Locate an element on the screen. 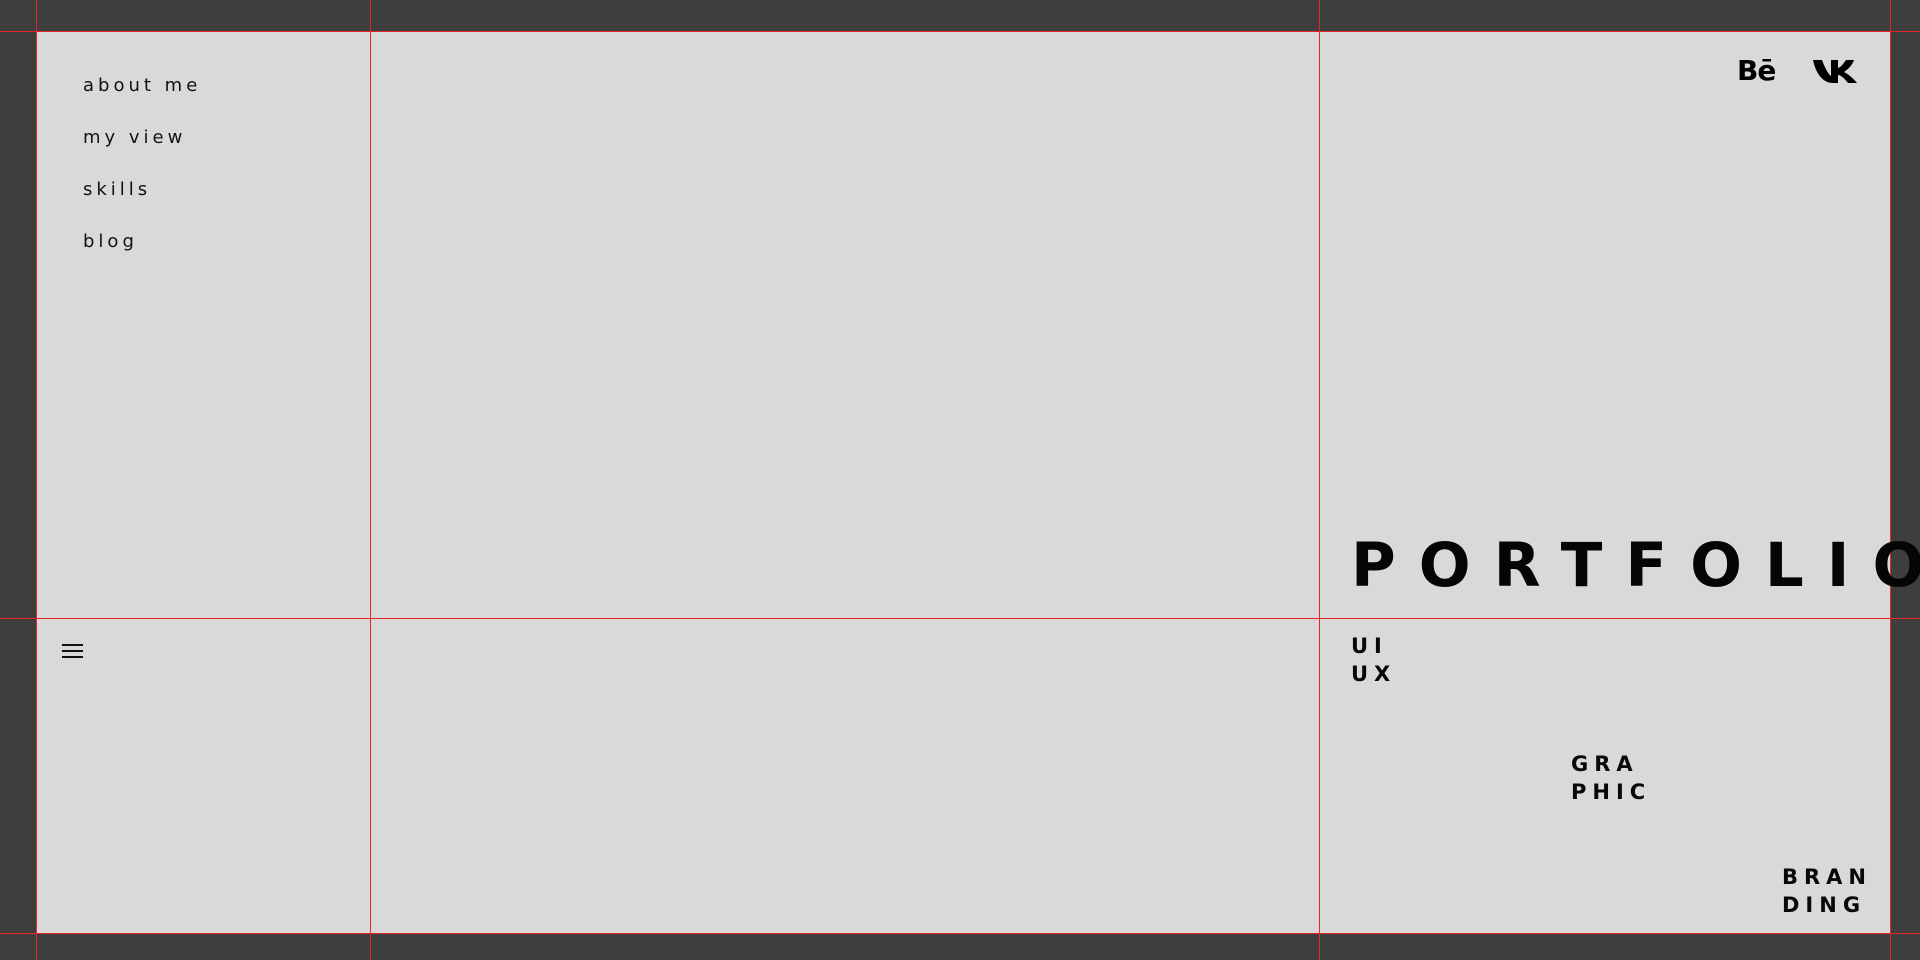 The height and width of the screenshot is (960, 1920). category-branding-line-1: BRAN is located at coordinates (1827, 877).